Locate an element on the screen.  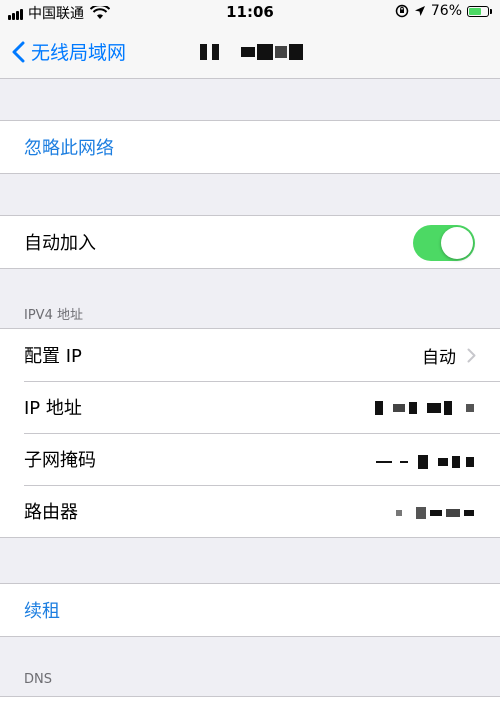
ip-address-value-redacted is located at coordinates (424, 408).